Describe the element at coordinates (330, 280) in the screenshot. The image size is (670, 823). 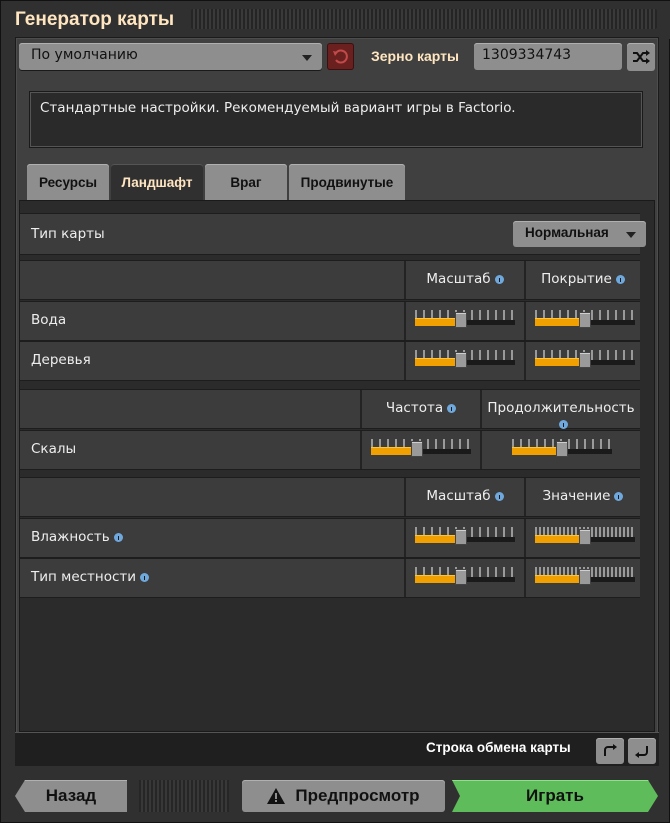
I see `section1-header: Масштаб Покрытие` at that location.